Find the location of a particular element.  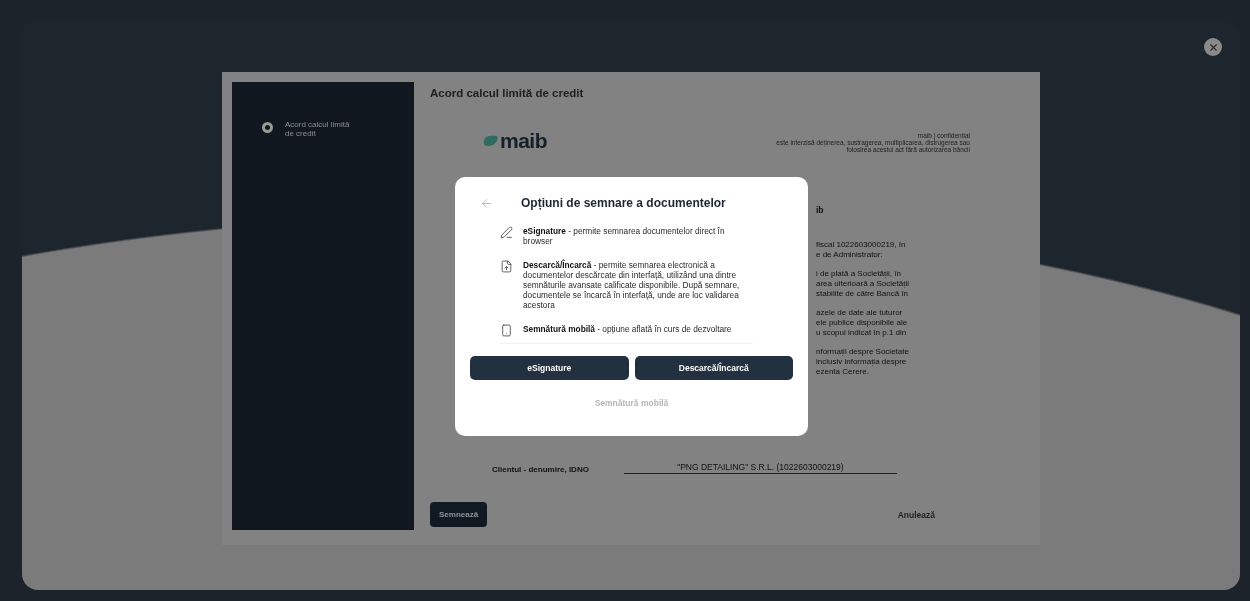

option-description: eSignature - permite semnarea documentelor direct în browser is located at coordinates (624, 236).